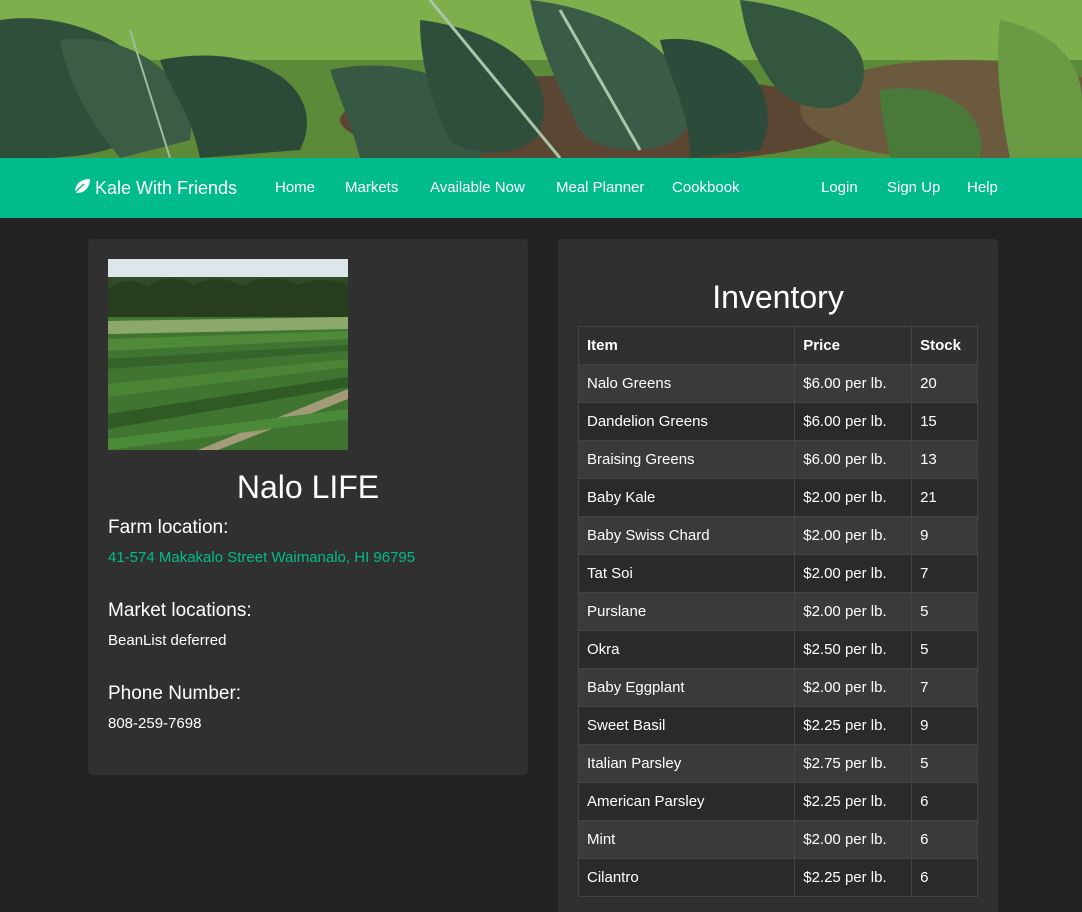 This screenshot has height=912, width=1082. I want to click on table-row: Baby Kale $2.00 per lb. 21, so click(777, 497).